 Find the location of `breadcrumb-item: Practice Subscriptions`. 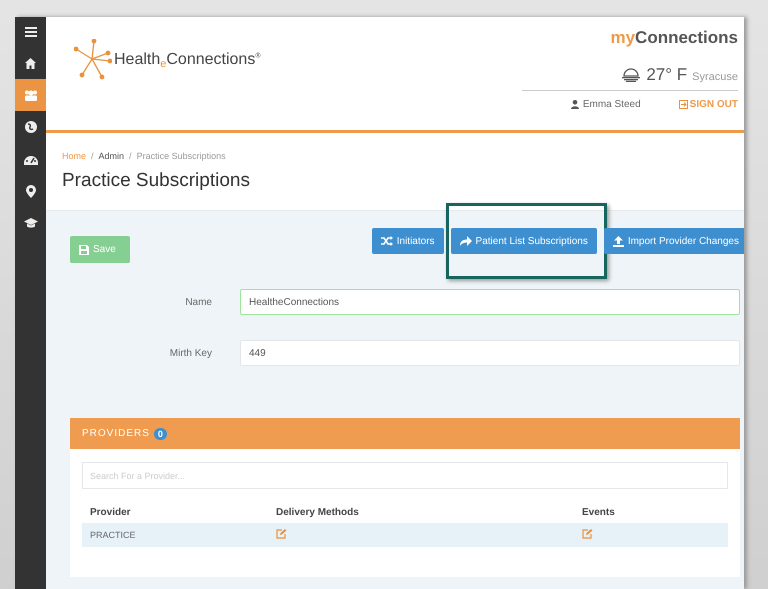

breadcrumb-item: Practice Subscriptions is located at coordinates (181, 156).